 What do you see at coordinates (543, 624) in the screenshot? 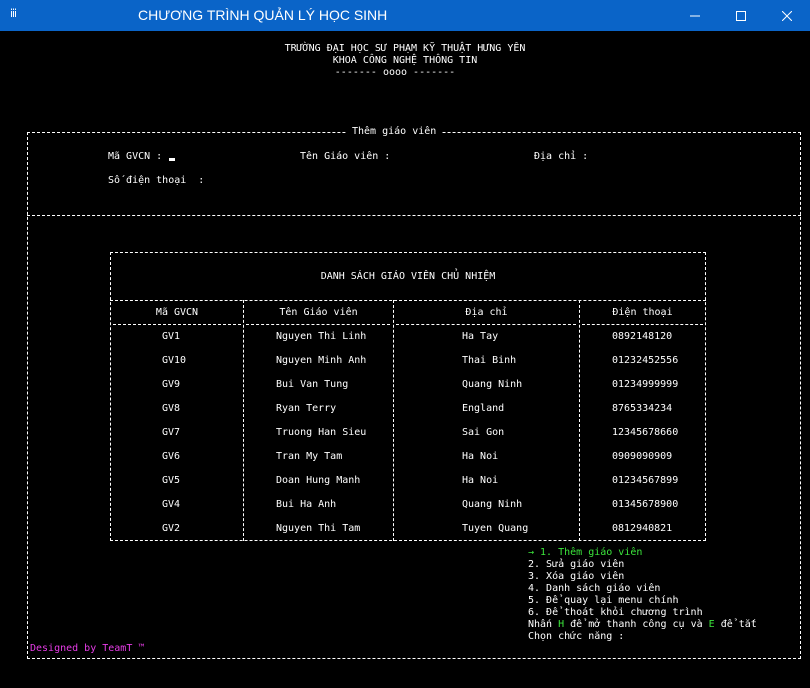
I see `hint-text: Nhấn` at bounding box center [543, 624].